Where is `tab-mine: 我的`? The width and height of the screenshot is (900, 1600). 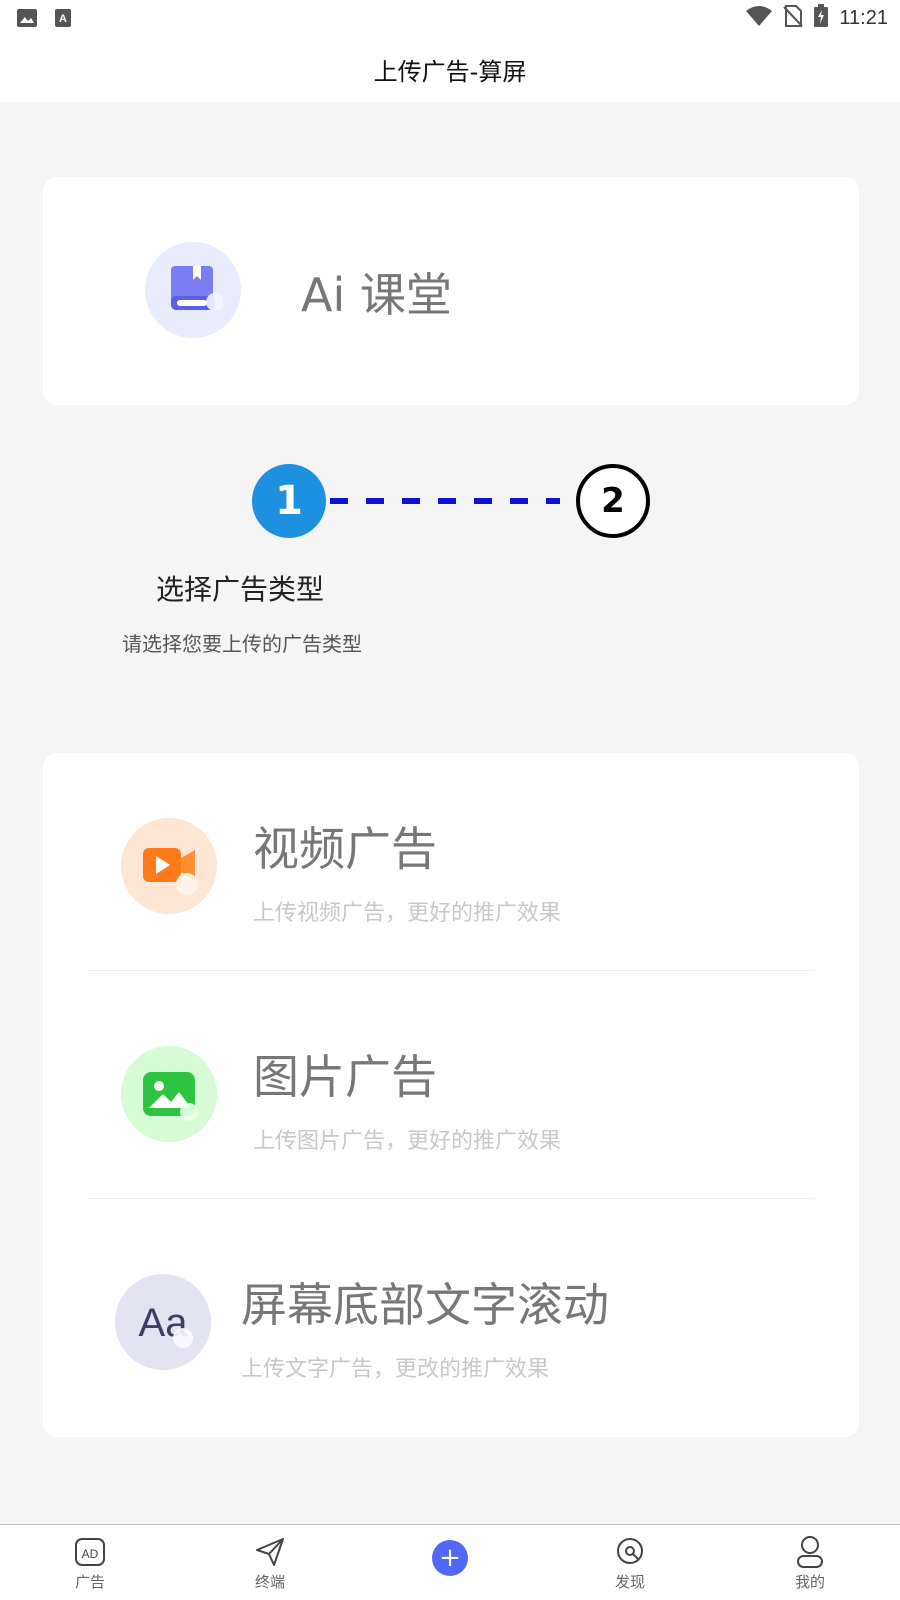 tab-mine: 我的 is located at coordinates (810, 1562).